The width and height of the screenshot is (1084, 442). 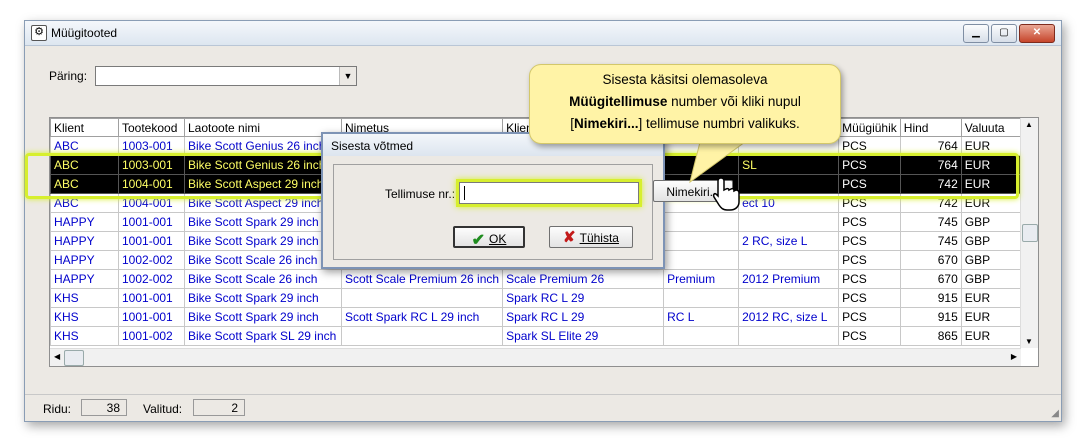 What do you see at coordinates (549, 193) in the screenshot?
I see `order-number-input` at bounding box center [549, 193].